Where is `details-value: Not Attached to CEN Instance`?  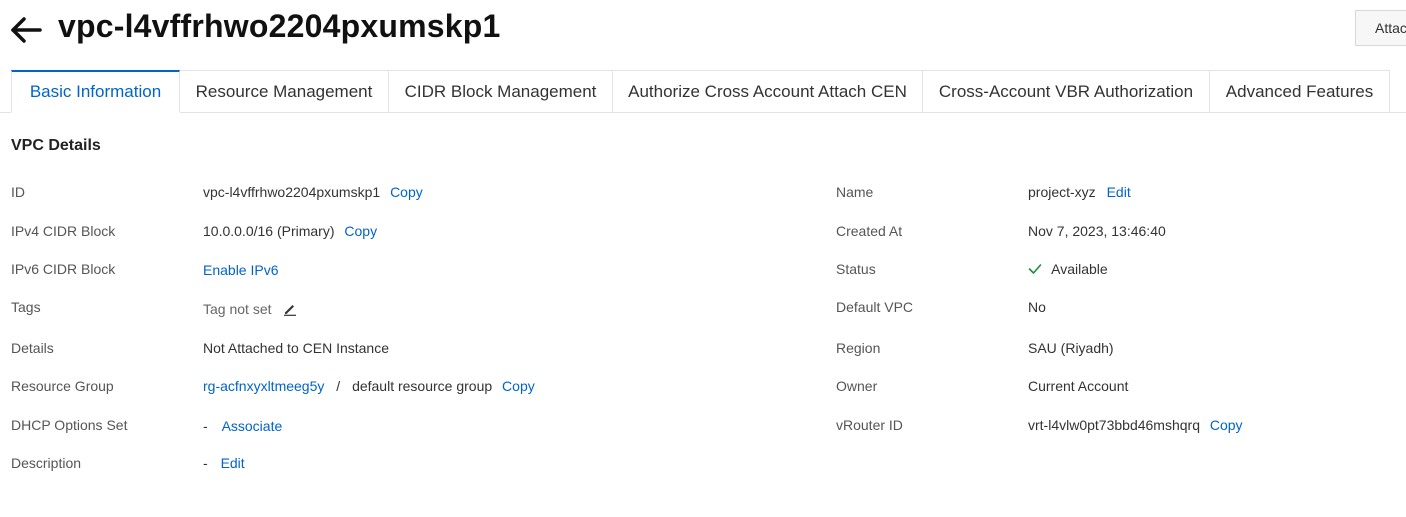
details-value: Not Attached to CEN Instance is located at coordinates (296, 348).